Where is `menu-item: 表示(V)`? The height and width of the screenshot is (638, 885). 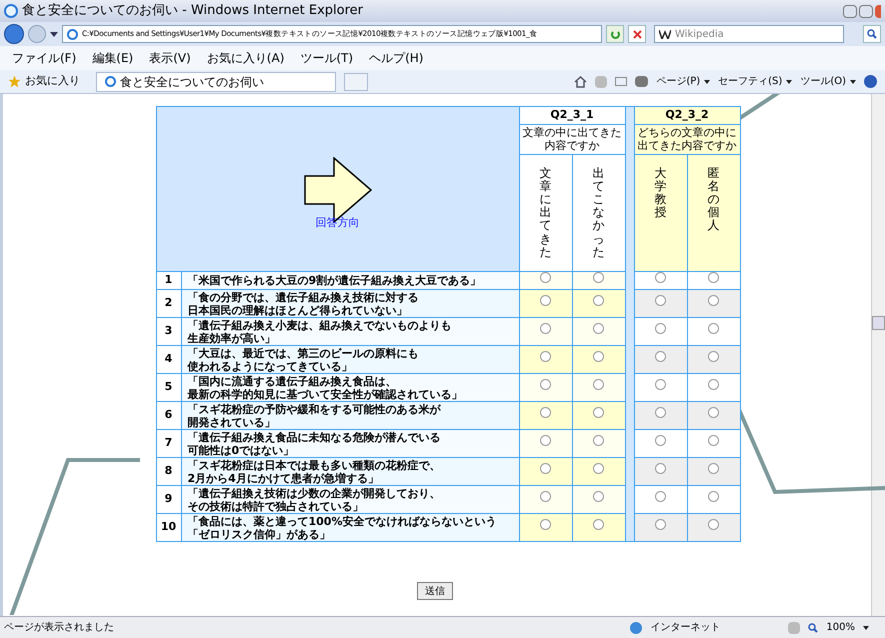 menu-item: 表示(V) is located at coordinates (170, 58).